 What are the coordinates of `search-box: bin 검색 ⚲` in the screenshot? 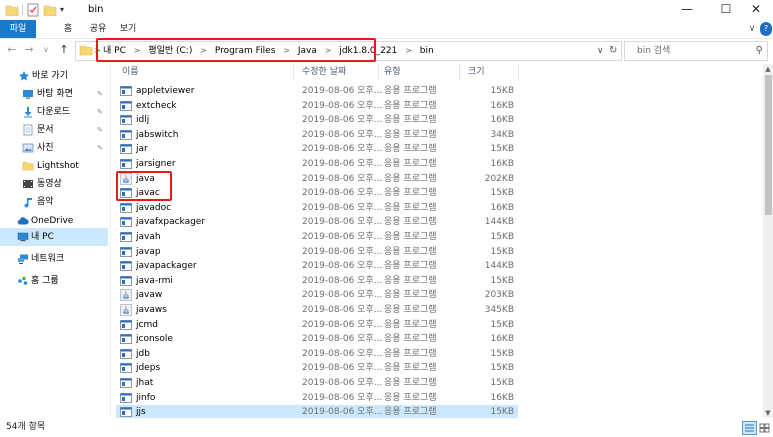 It's located at (696, 51).